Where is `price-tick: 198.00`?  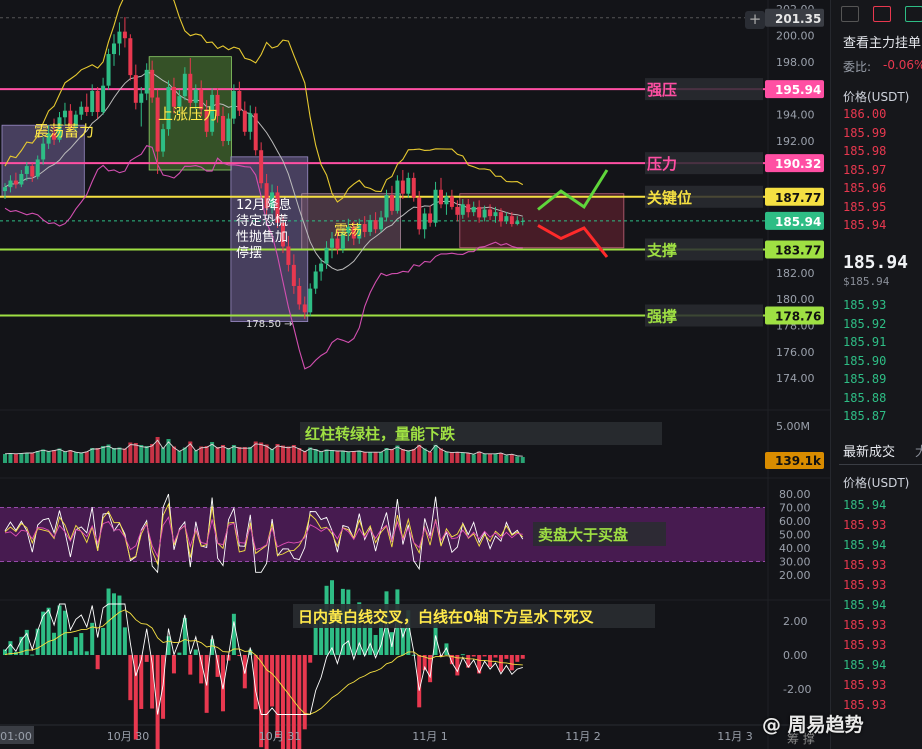
price-tick: 198.00 is located at coordinates (795, 62).